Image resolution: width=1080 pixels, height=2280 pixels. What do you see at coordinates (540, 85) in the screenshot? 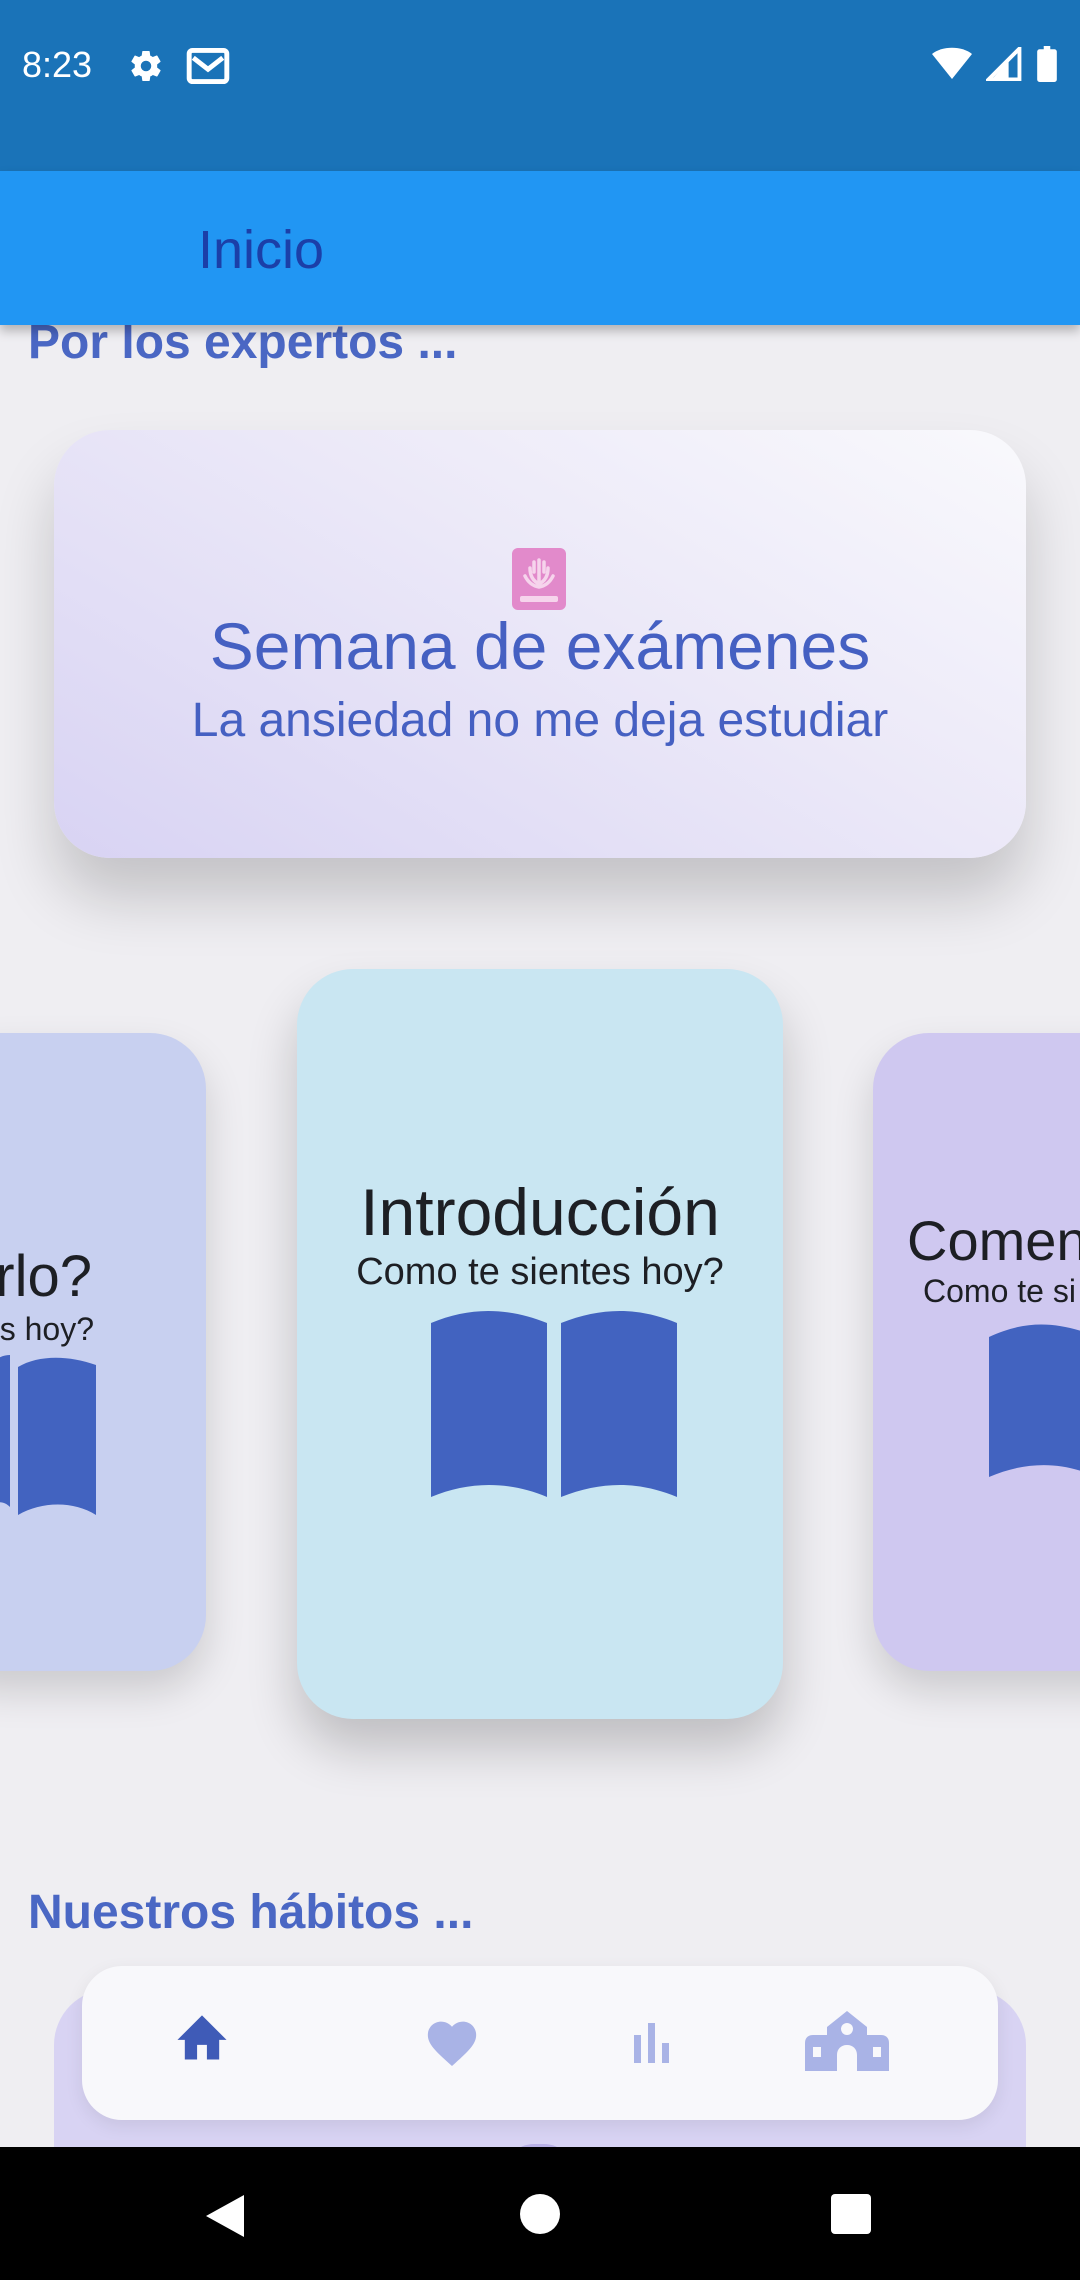
I see `status-bar: 8:23` at bounding box center [540, 85].